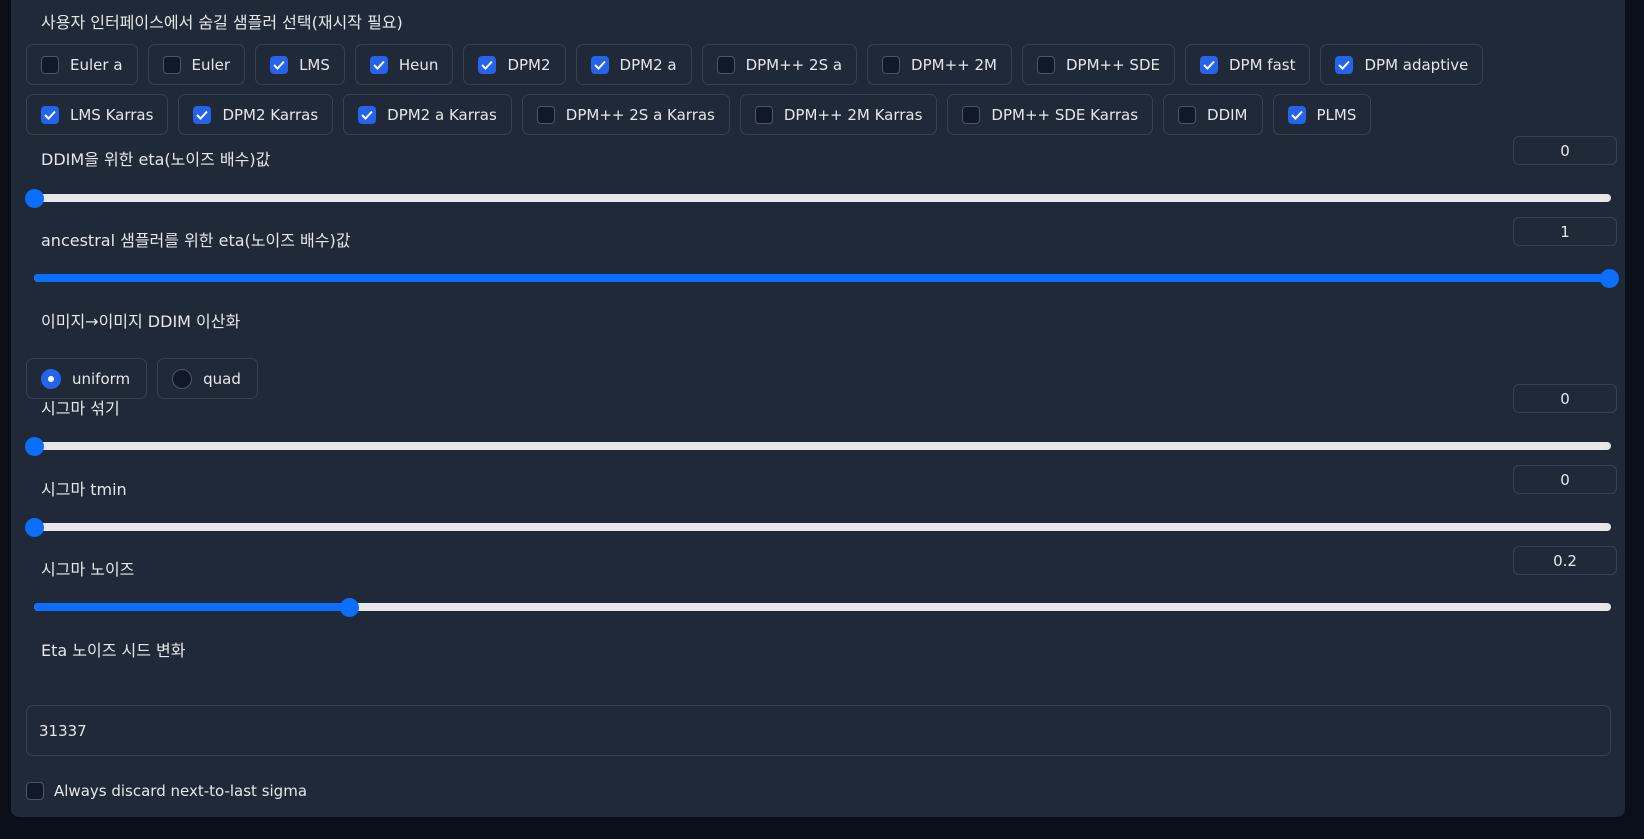 The height and width of the screenshot is (839, 1644). Describe the element at coordinates (156, 159) in the screenshot. I see `eta-ddim-label: DDIM을 위한 eta(노이즈 배수)값` at that location.